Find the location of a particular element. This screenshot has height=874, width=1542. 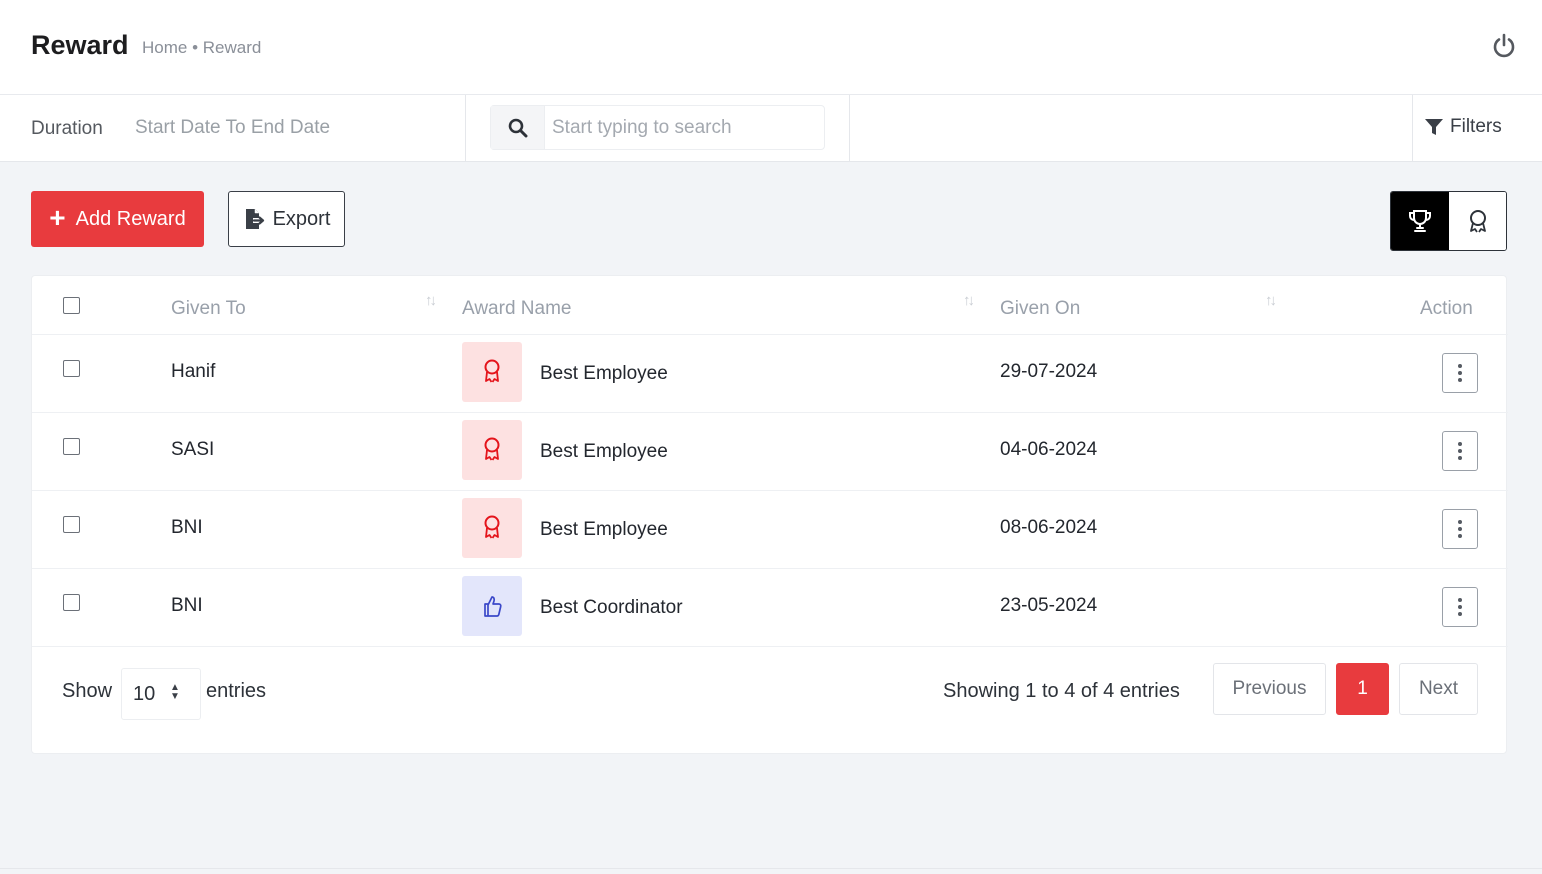

view-toggle is located at coordinates (1448, 221).